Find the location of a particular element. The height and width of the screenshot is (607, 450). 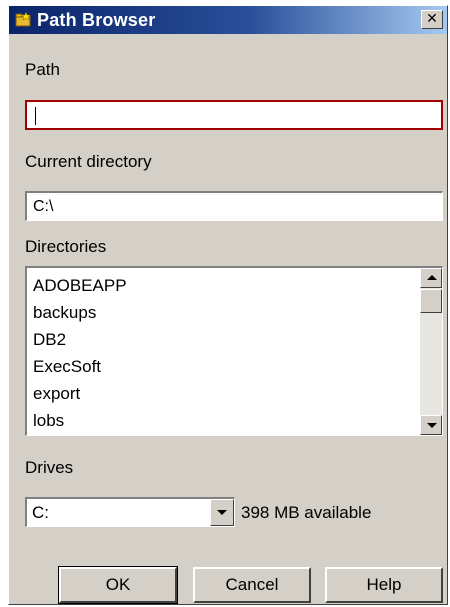

space-available-text: 398 MB available is located at coordinates (306, 512).